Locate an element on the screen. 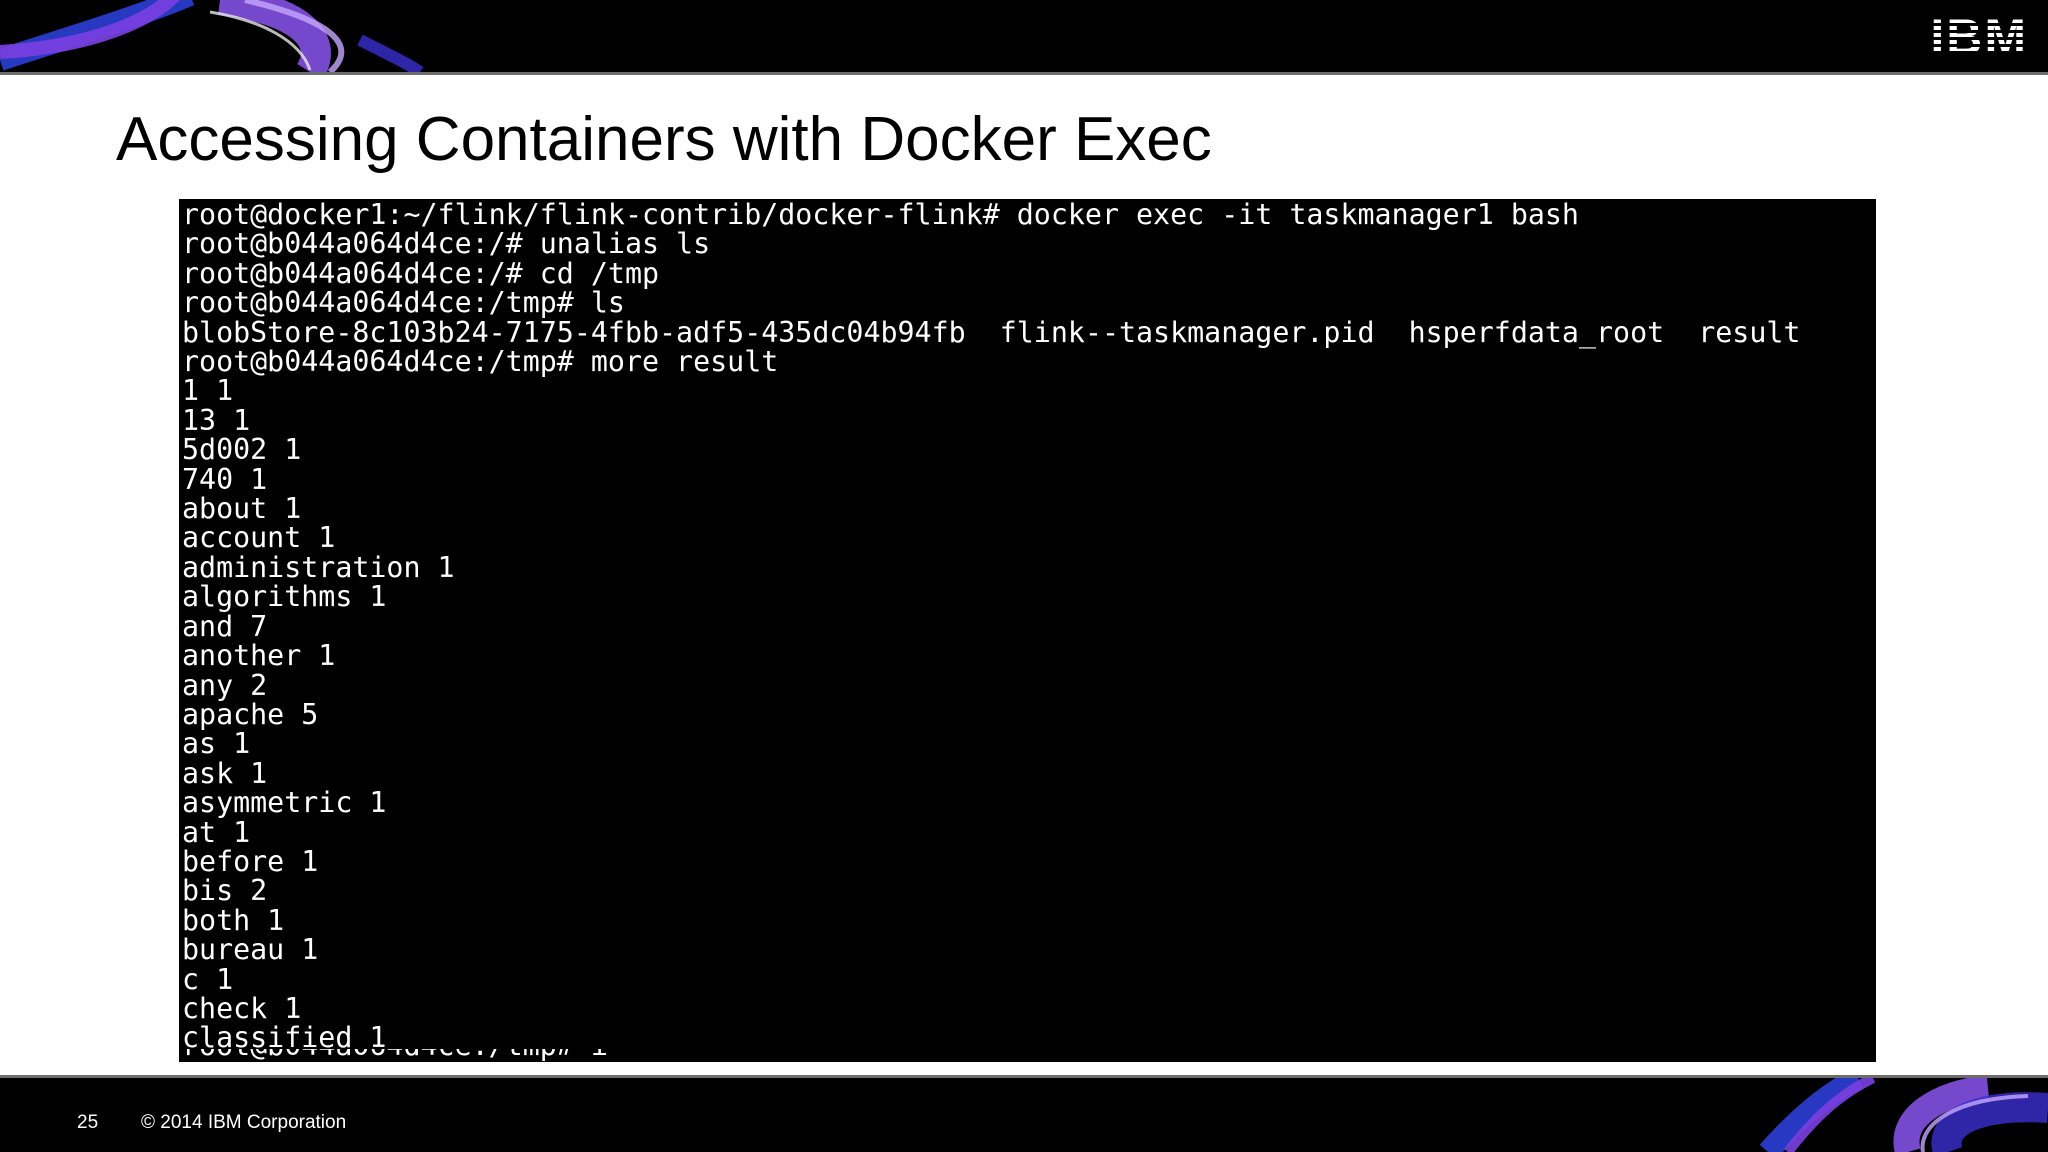  copyright-text: © 2014 IBM Corporation is located at coordinates (244, 1122).